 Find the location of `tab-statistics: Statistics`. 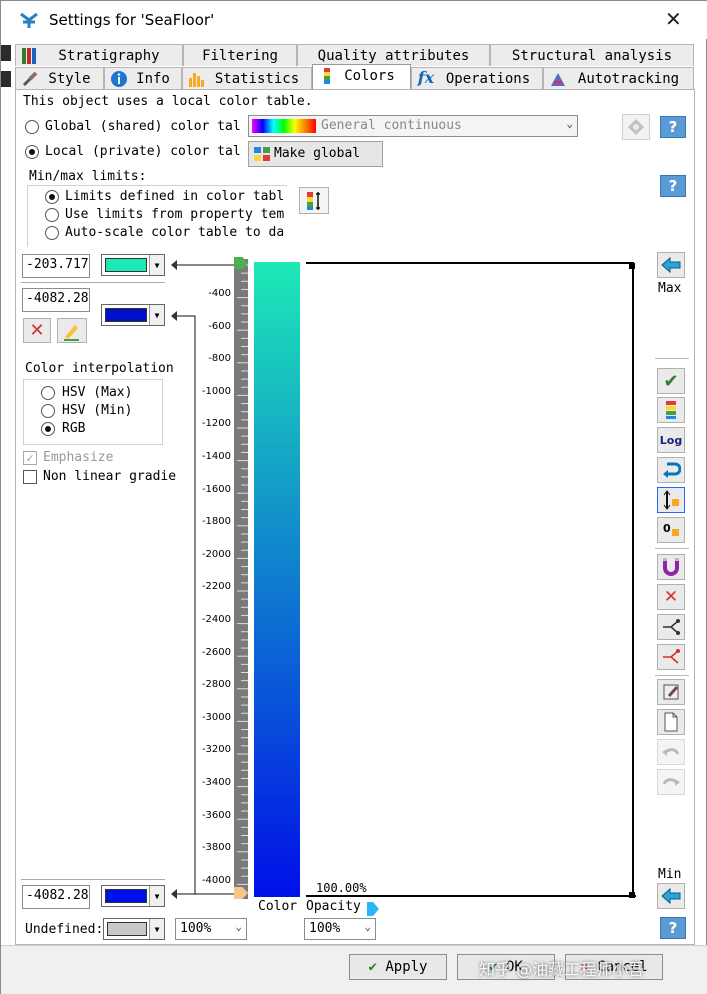

tab-statistics: Statistics is located at coordinates (247, 78).